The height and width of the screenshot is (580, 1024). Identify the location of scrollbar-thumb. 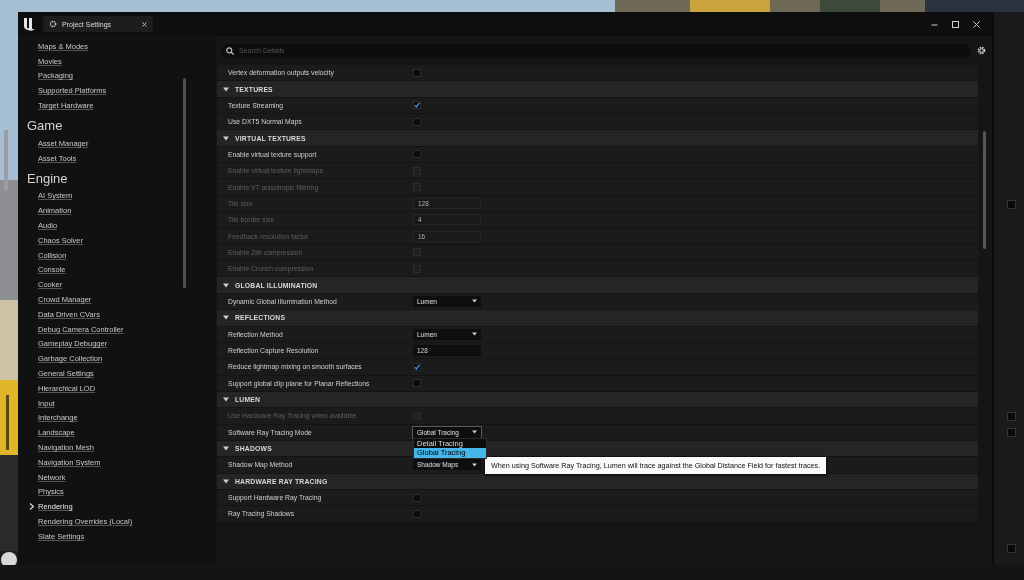
(984, 190).